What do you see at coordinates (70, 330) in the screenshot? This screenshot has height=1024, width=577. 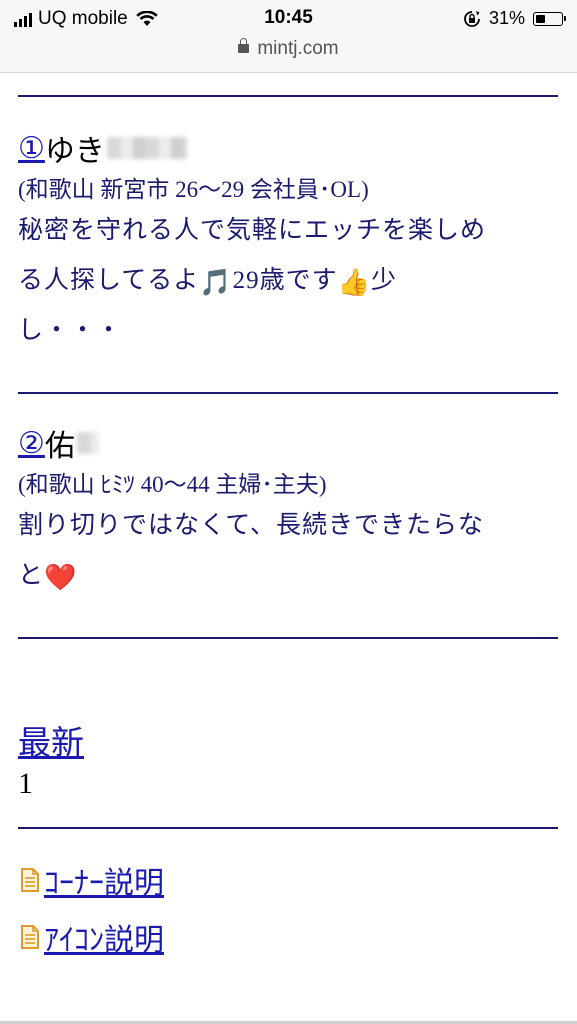 I see `message-line: し・・・` at bounding box center [70, 330].